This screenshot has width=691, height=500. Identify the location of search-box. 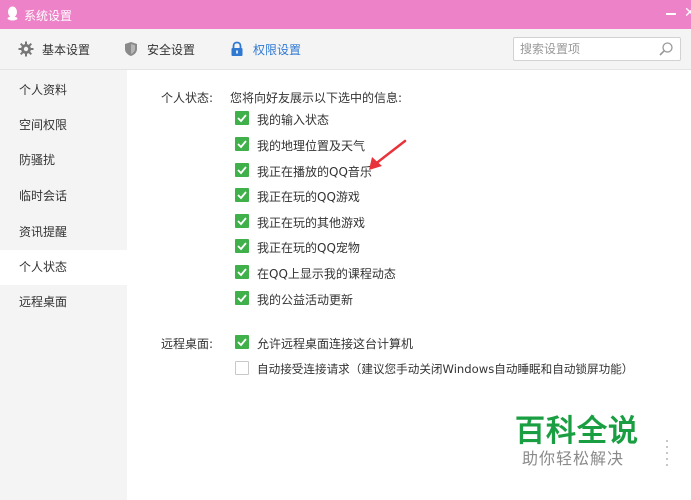
(597, 49).